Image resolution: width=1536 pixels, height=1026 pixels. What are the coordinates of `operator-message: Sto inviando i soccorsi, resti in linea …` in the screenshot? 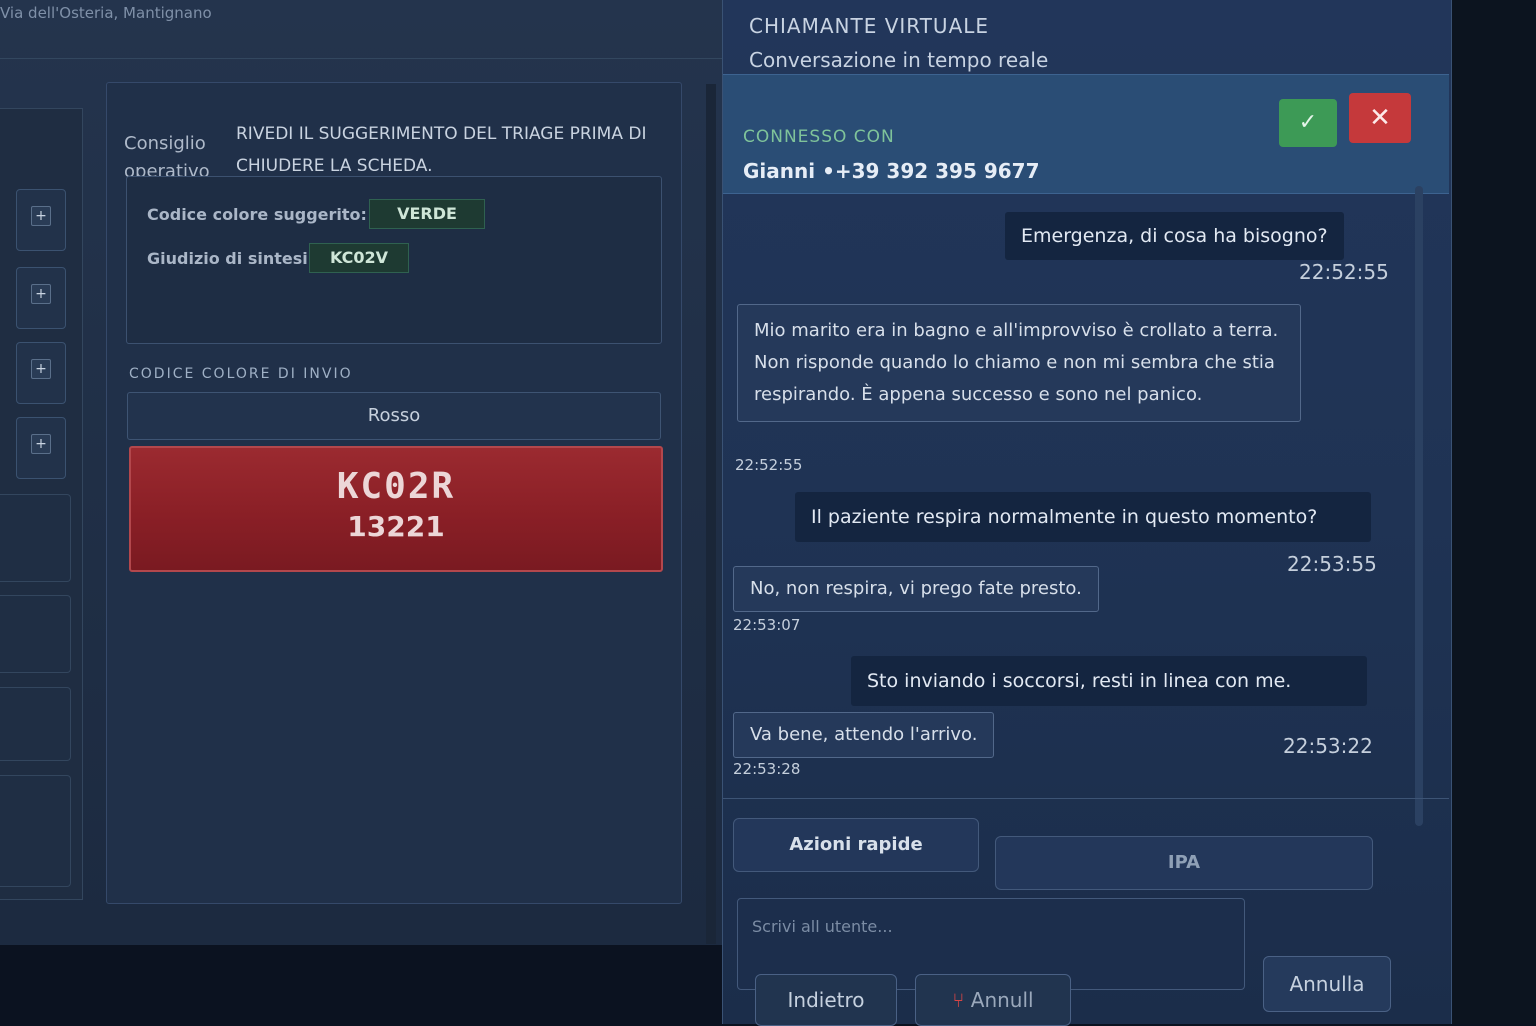 It's located at (1109, 681).